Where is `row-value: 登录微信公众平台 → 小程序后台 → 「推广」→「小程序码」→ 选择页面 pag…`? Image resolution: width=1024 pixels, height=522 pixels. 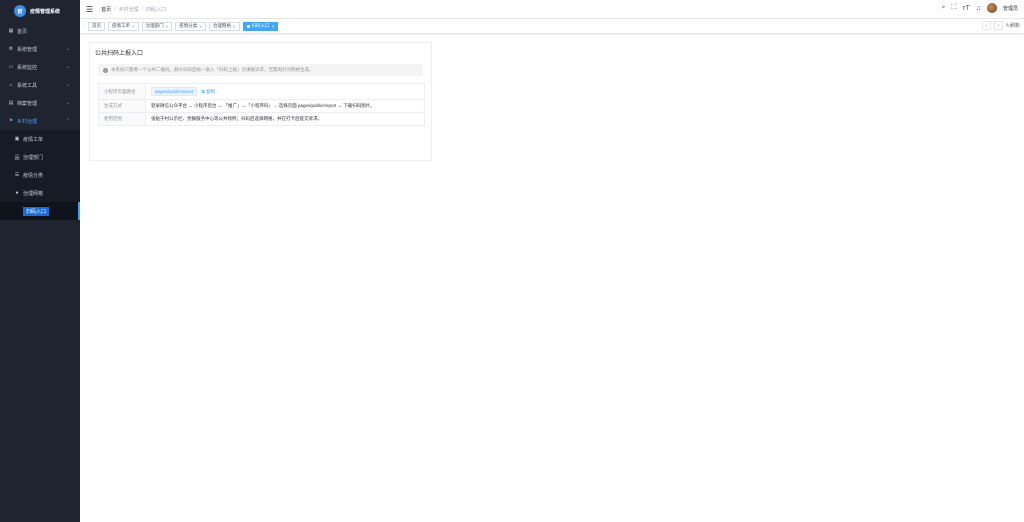
row-value: 登录微信公众平台 → 小程序后台 → 「推广」→「小程序码」→ 选择页面 pag… is located at coordinates (285, 106).